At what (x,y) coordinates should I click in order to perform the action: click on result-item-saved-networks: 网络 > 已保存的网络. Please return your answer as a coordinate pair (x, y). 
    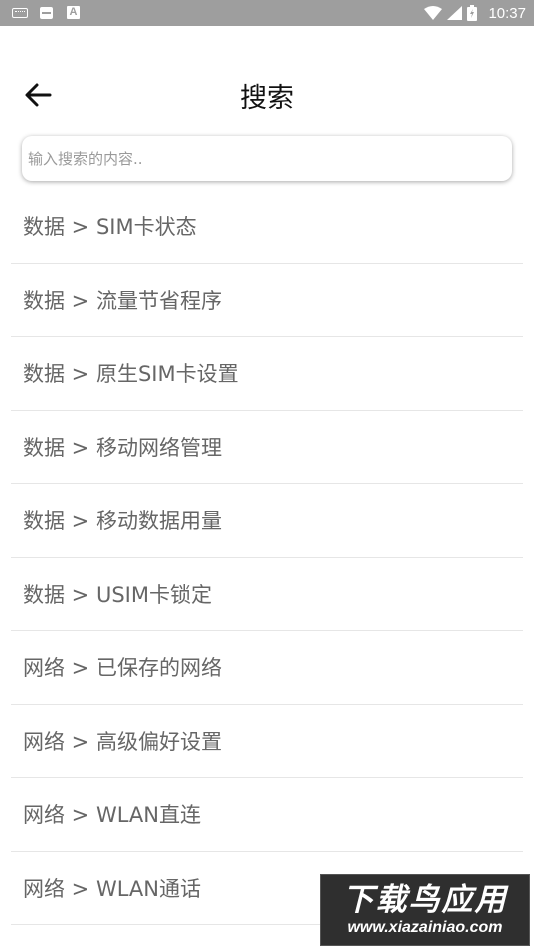
    Looking at the image, I should click on (267, 668).